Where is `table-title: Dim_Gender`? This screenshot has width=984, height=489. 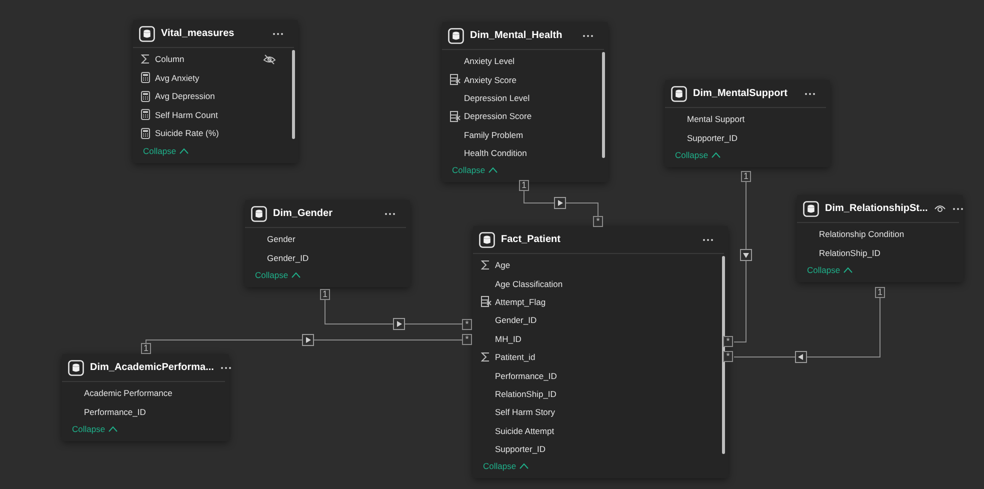 table-title: Dim_Gender is located at coordinates (303, 213).